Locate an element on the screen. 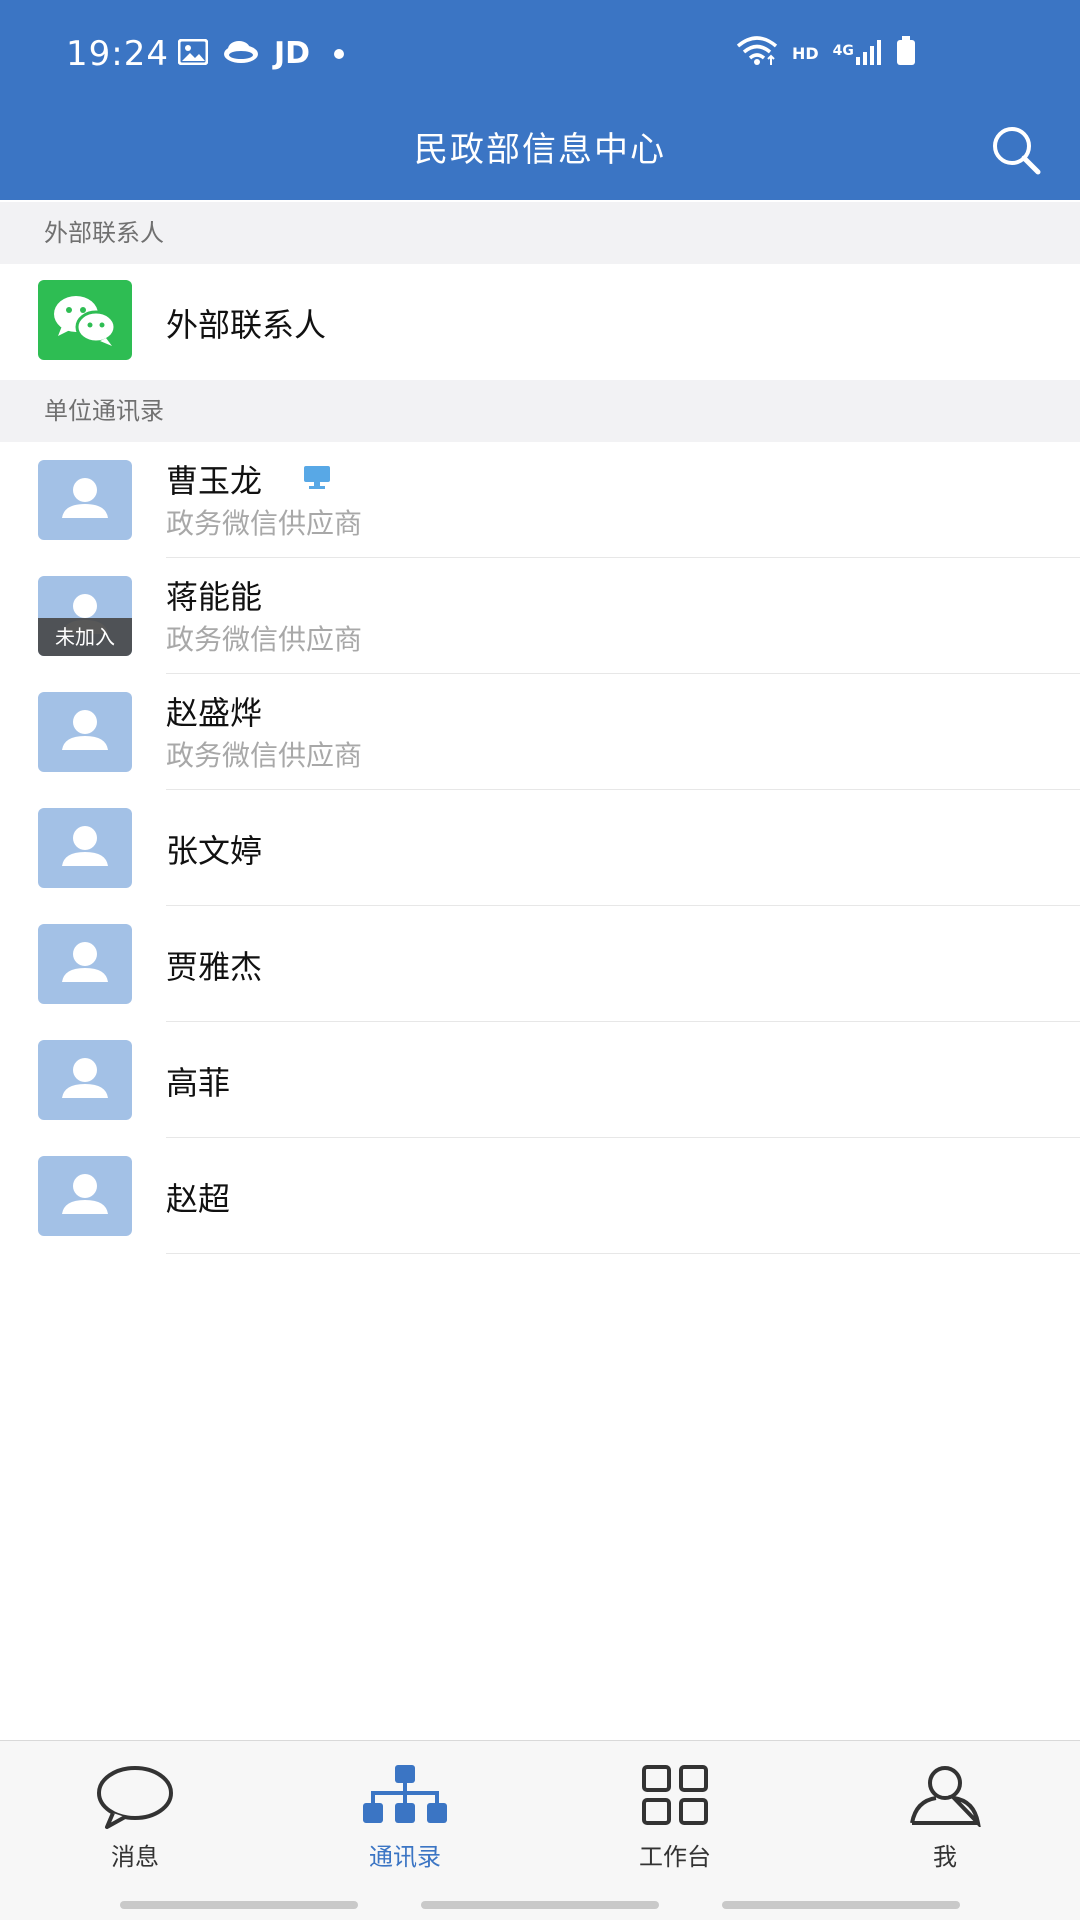  contact-row: 贾雅杰 is located at coordinates (540, 964).